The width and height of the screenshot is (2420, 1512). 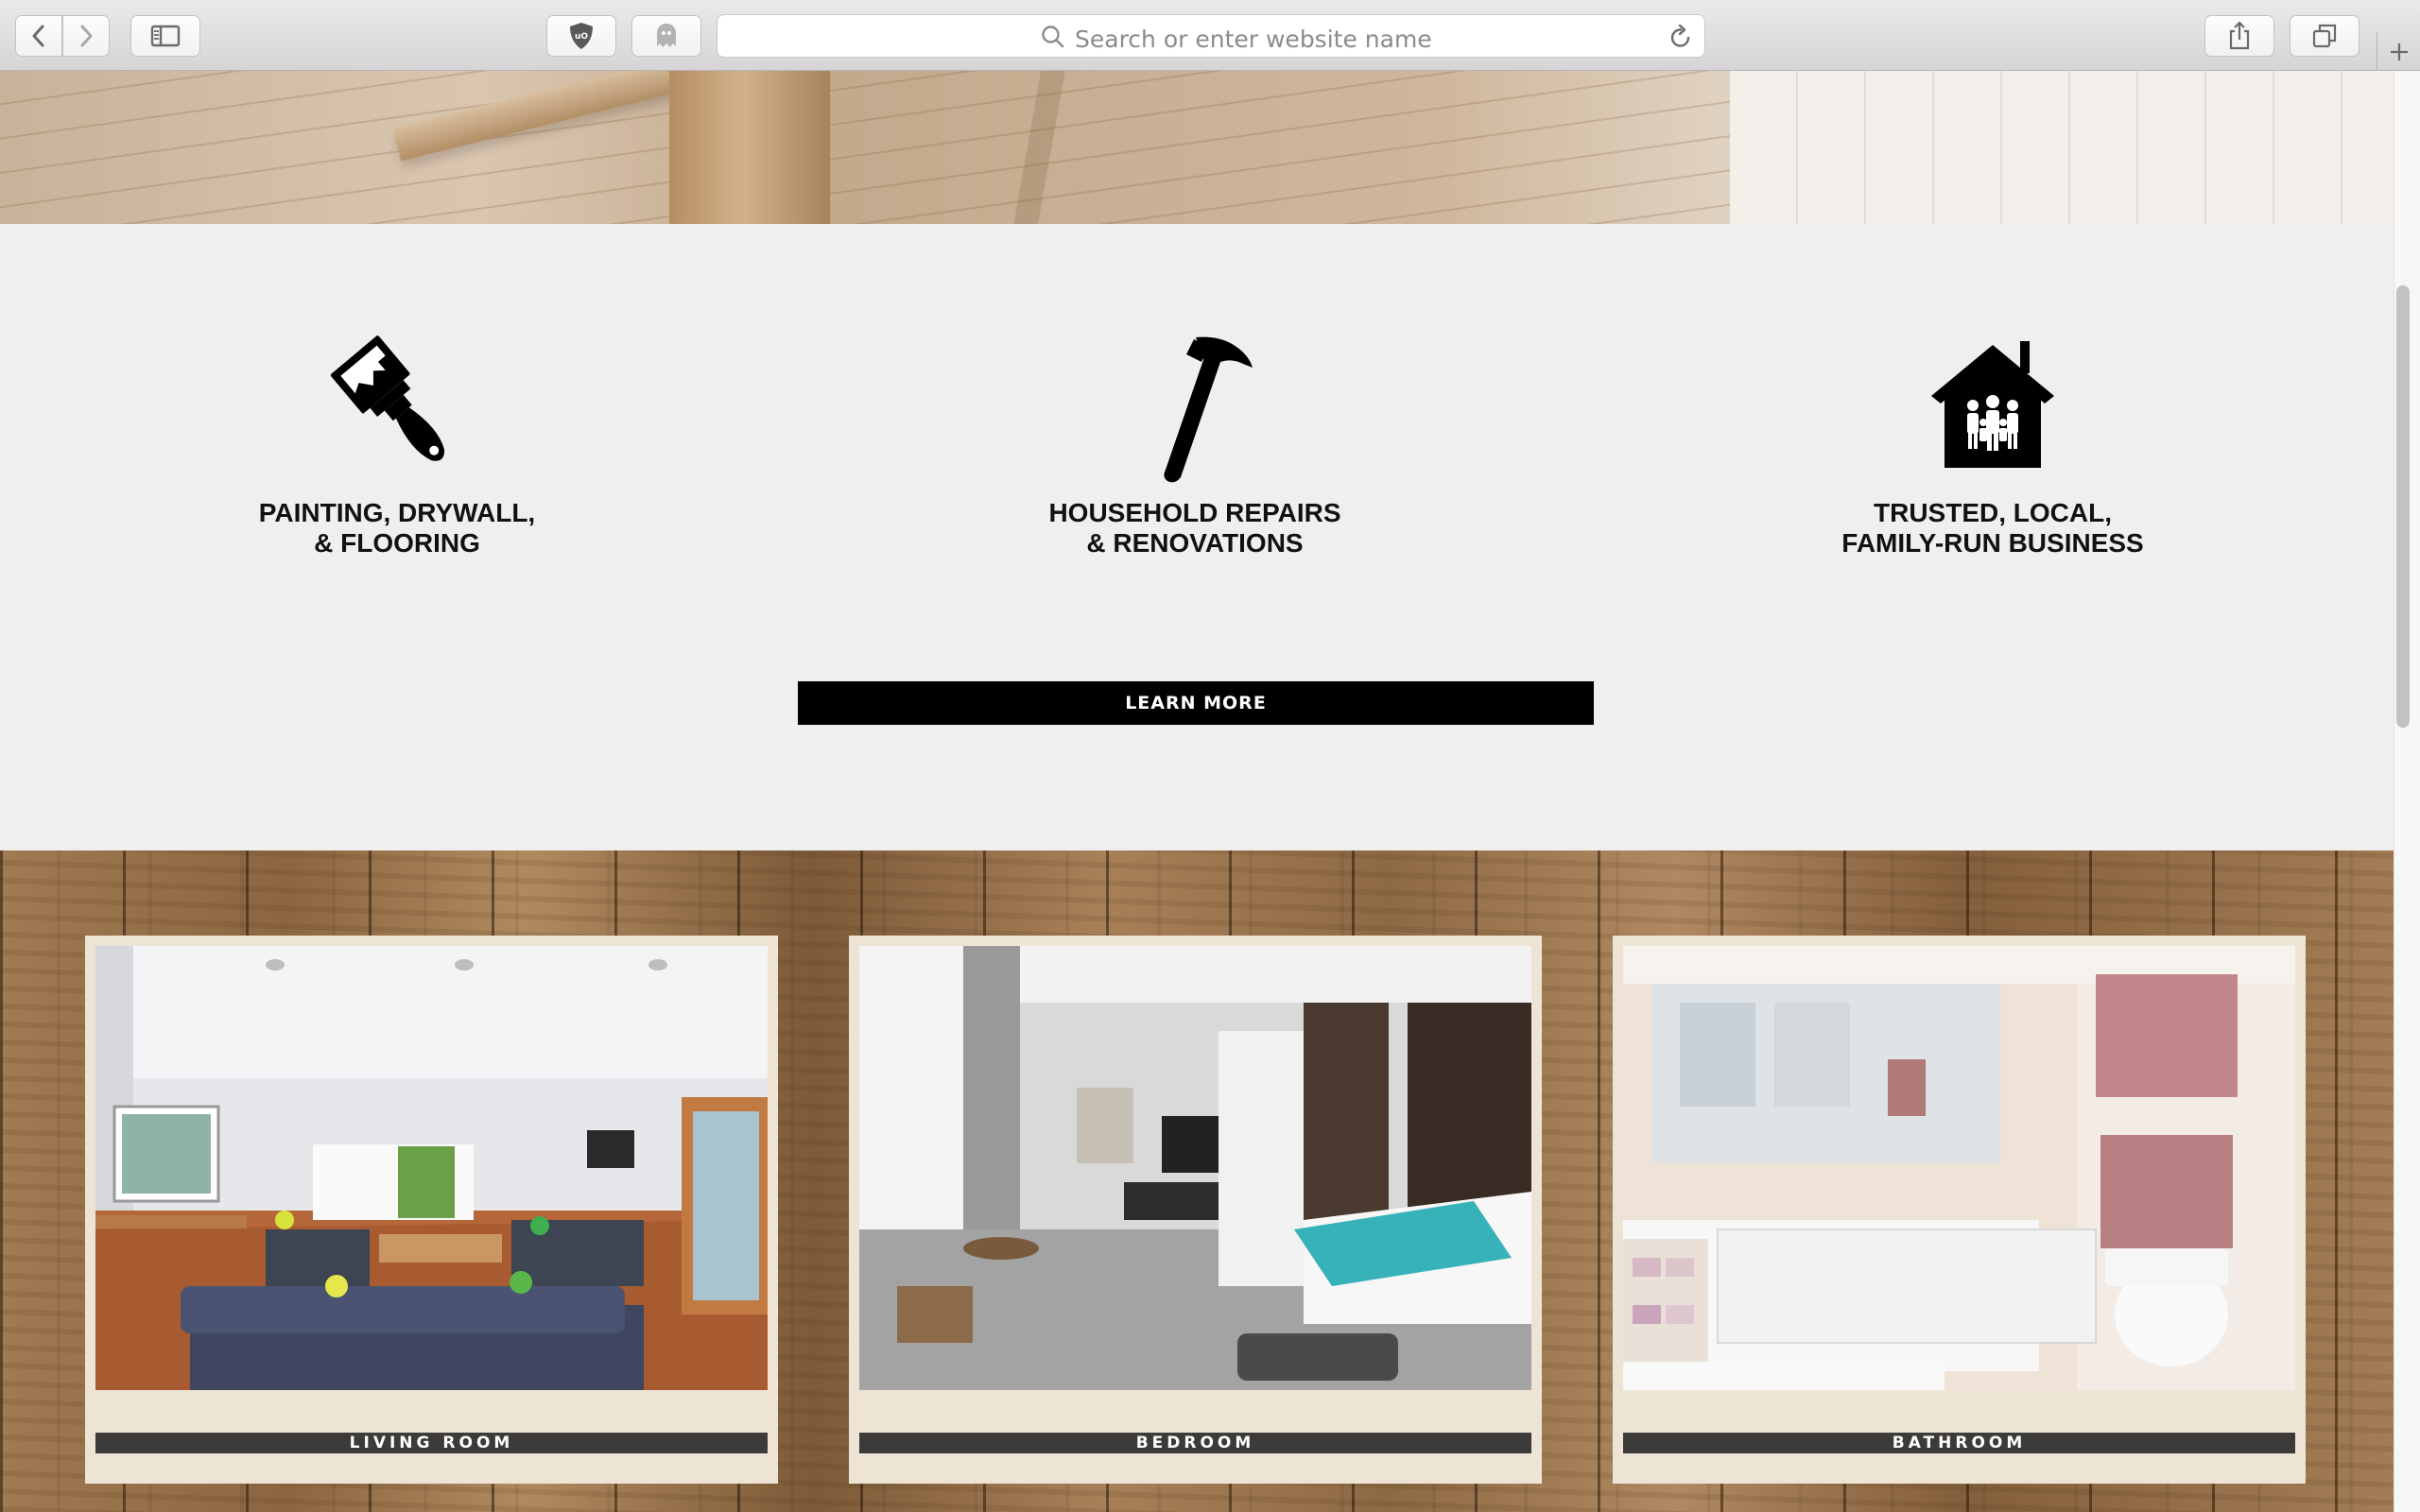 I want to click on share-icon, so click(x=2239, y=35).